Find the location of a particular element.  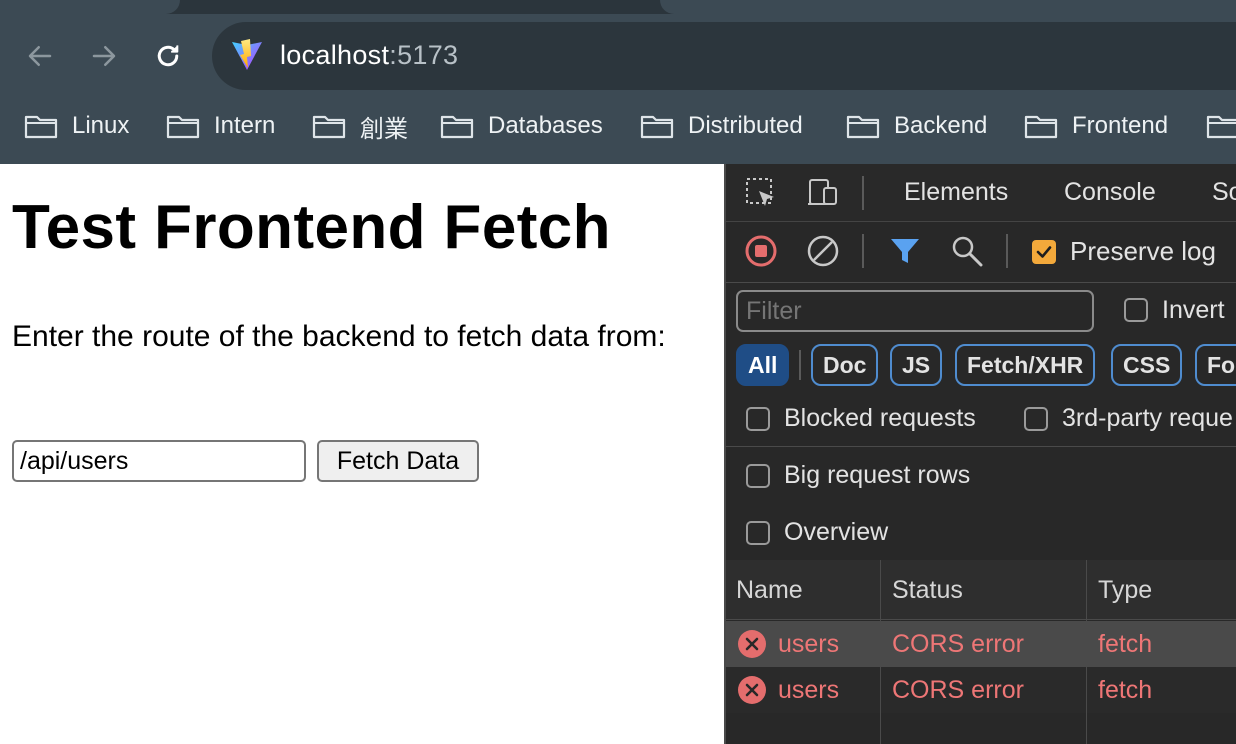

page-title: Test Frontend Fetch is located at coordinates (311, 227).